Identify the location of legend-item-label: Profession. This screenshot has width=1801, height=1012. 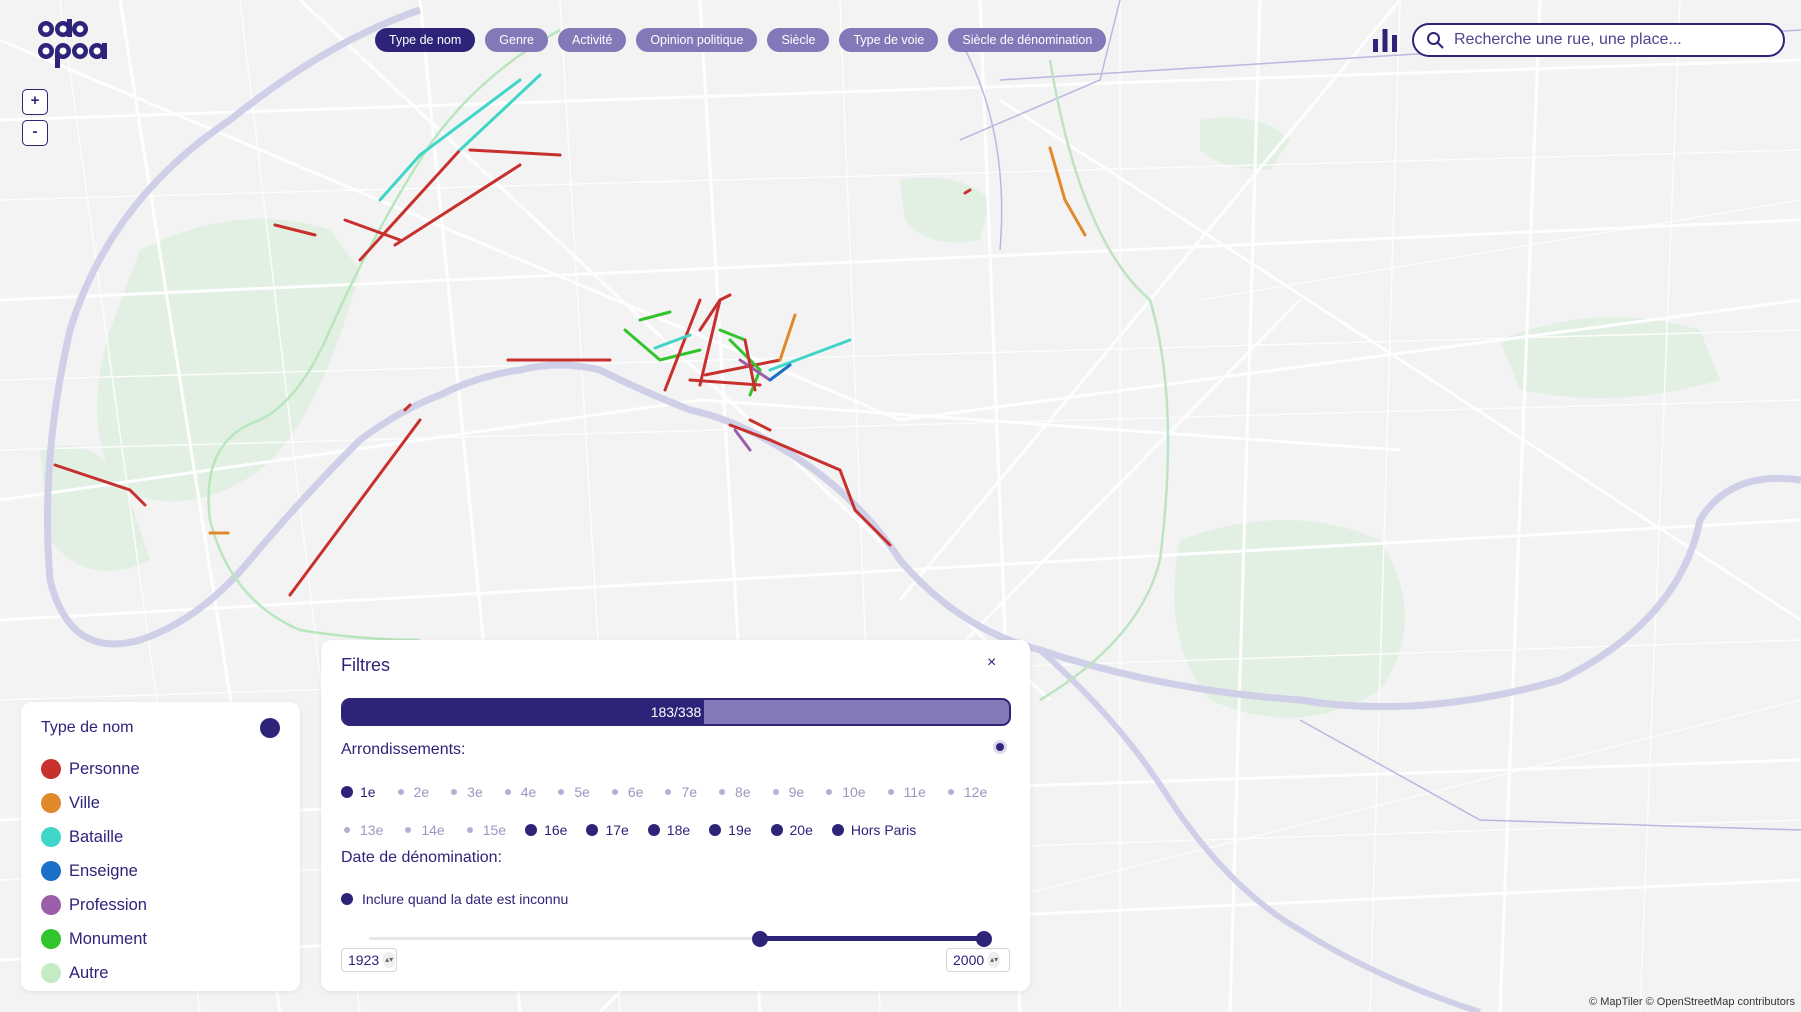
(108, 904).